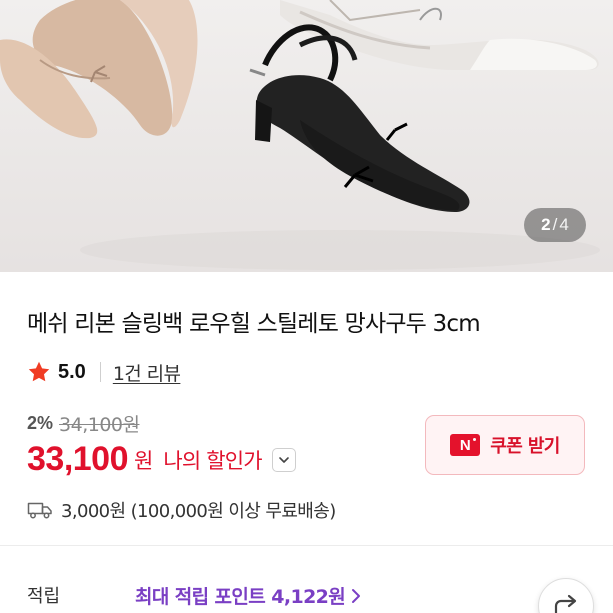 This screenshot has width=613, height=613. Describe the element at coordinates (546, 224) in the screenshot. I see `current-page: 2` at that location.